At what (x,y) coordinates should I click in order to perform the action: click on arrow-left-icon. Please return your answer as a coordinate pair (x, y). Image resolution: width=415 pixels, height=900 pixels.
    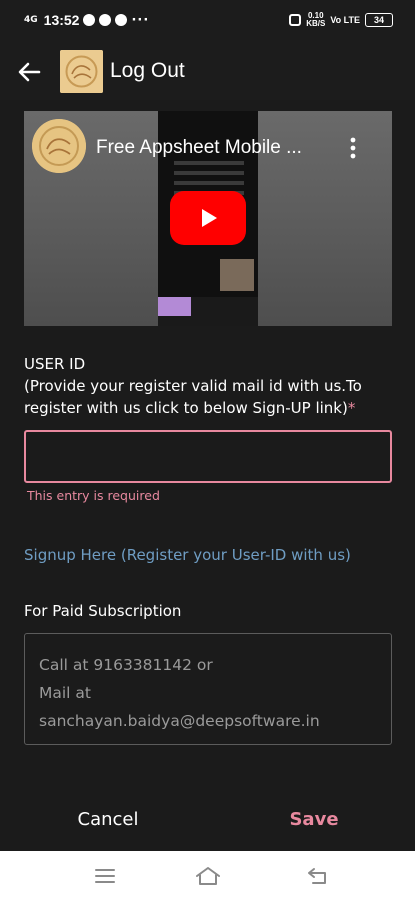
    Looking at the image, I should click on (29, 72).